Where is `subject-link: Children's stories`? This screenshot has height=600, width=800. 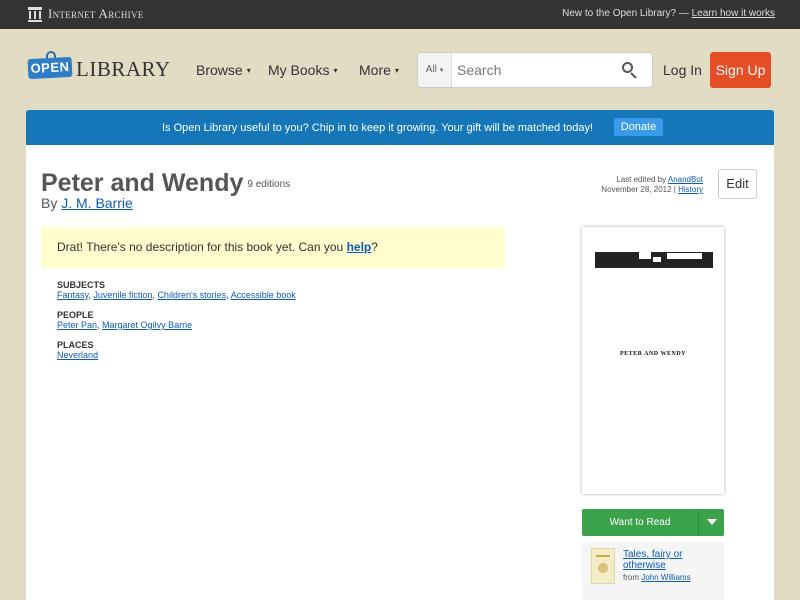 subject-link: Children's stories is located at coordinates (191, 295).